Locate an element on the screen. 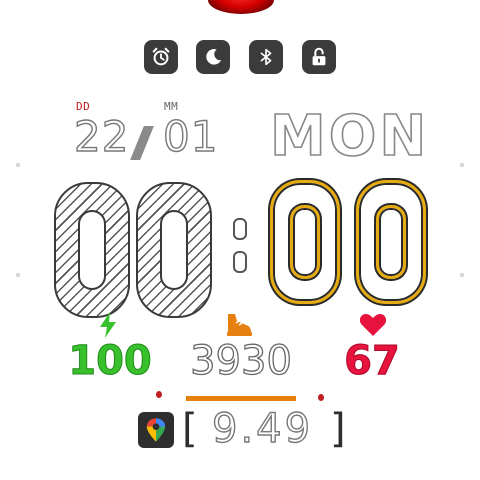 The image size is (480, 480). minute-digit-2-counter is located at coordinates (391, 242).